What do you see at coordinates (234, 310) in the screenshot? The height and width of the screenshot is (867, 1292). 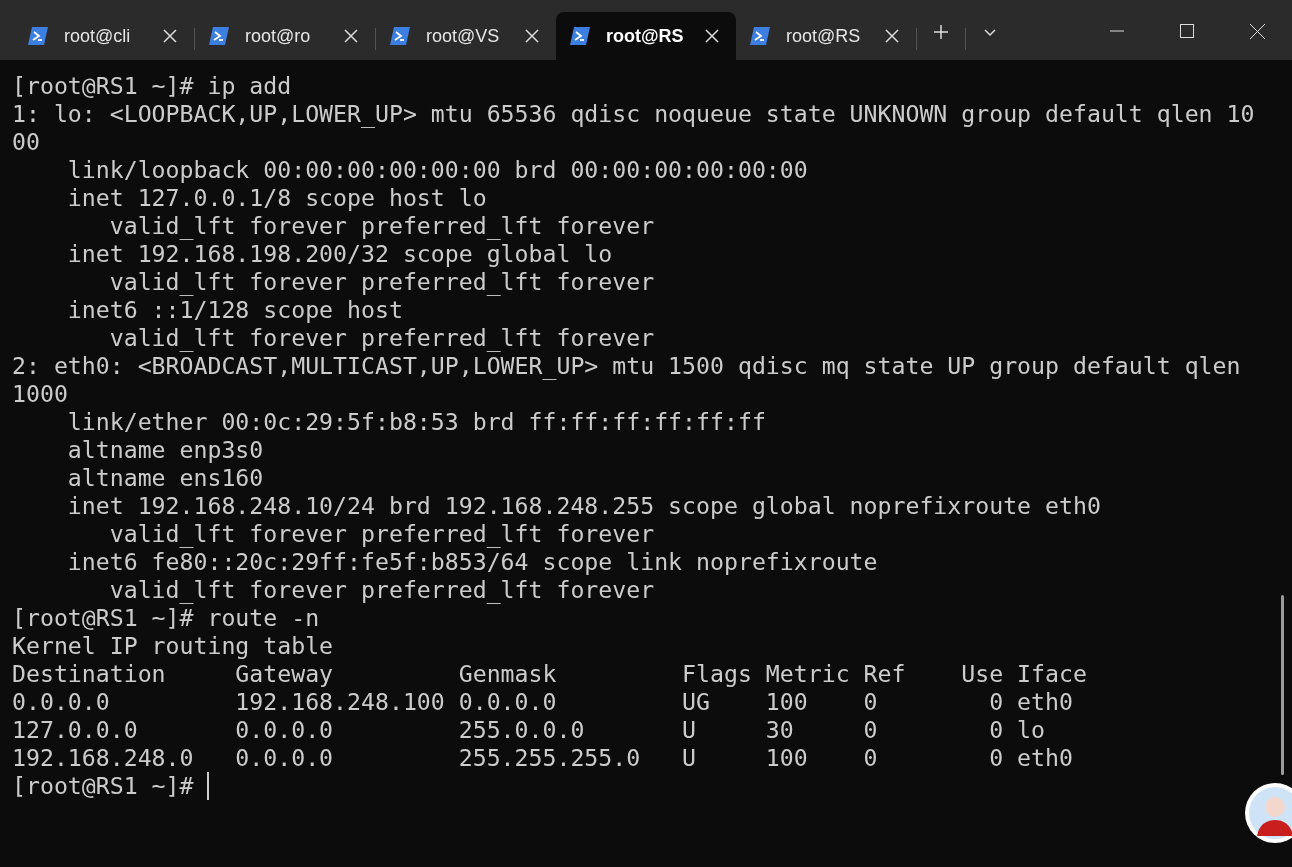 I see `terminal-line: inet6 ::1/128 scope host` at bounding box center [234, 310].